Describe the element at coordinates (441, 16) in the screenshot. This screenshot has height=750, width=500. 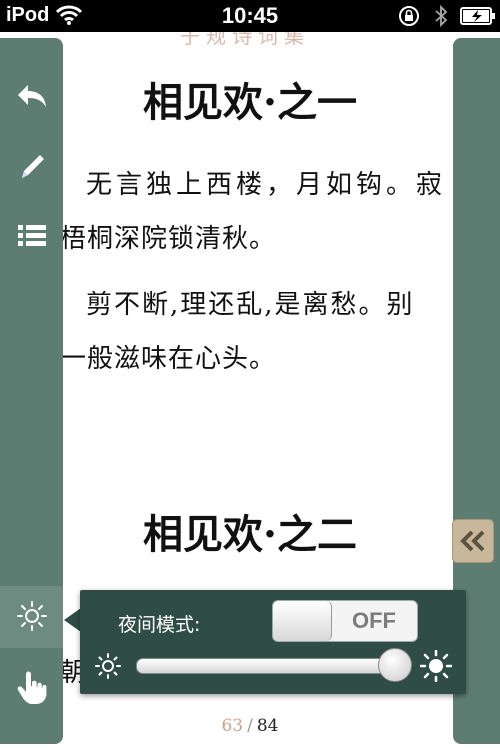
I see `bluetooth-icon` at that location.